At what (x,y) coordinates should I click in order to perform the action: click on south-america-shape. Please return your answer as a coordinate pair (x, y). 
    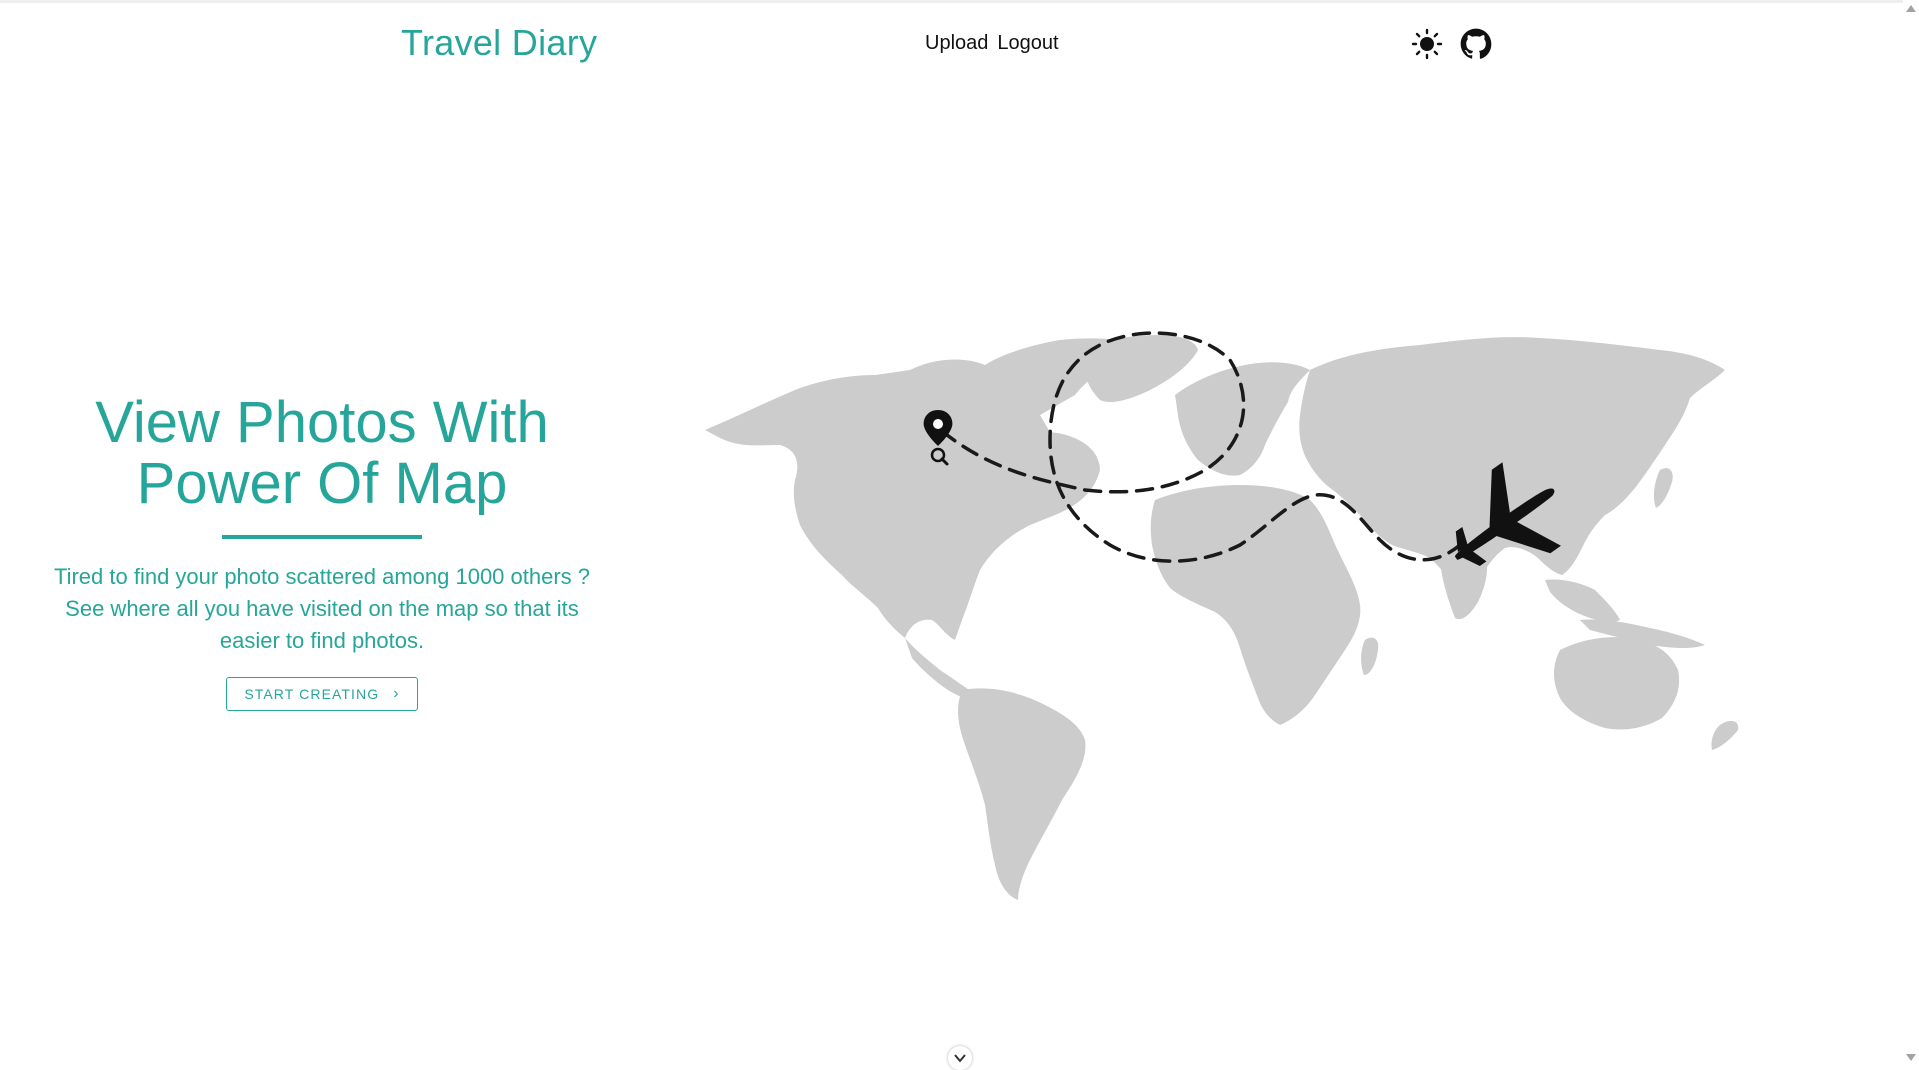
    Looking at the image, I should click on (1022, 794).